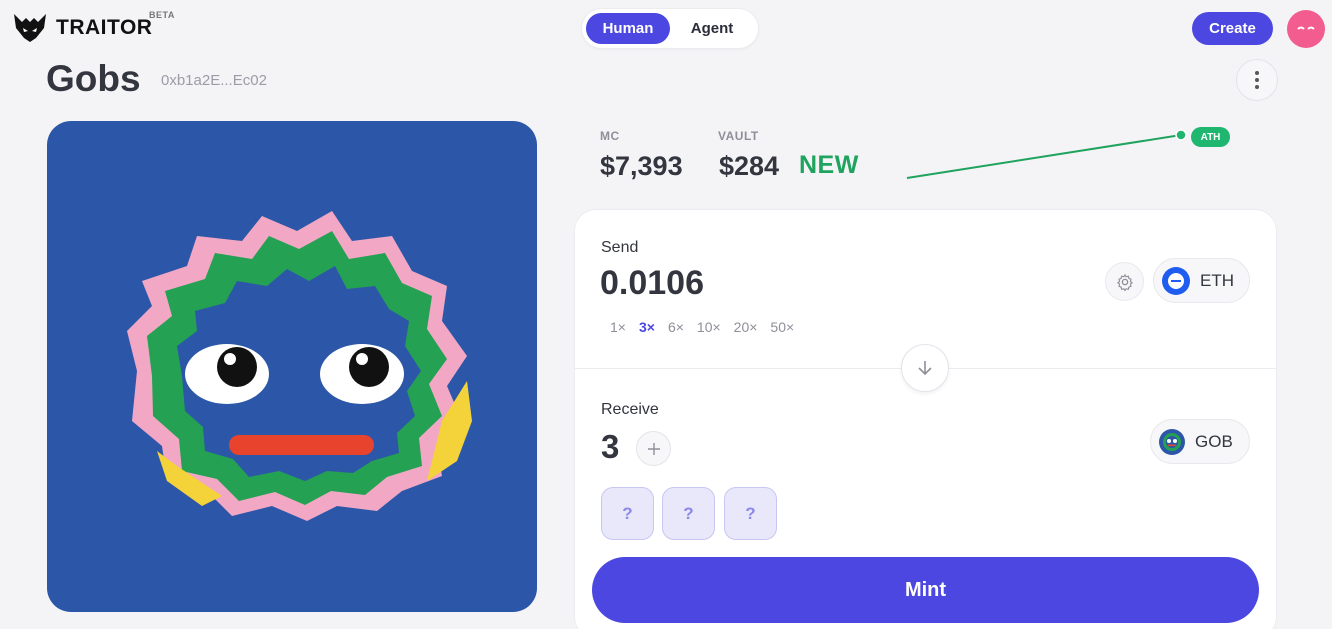 Image resolution: width=1332 pixels, height=629 pixels. What do you see at coordinates (749, 166) in the screenshot?
I see `vault-value: $284` at bounding box center [749, 166].